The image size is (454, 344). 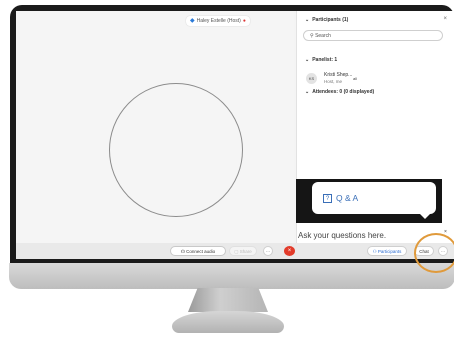 I want to click on screen-share-icon: ◆, so click(x=192, y=21).